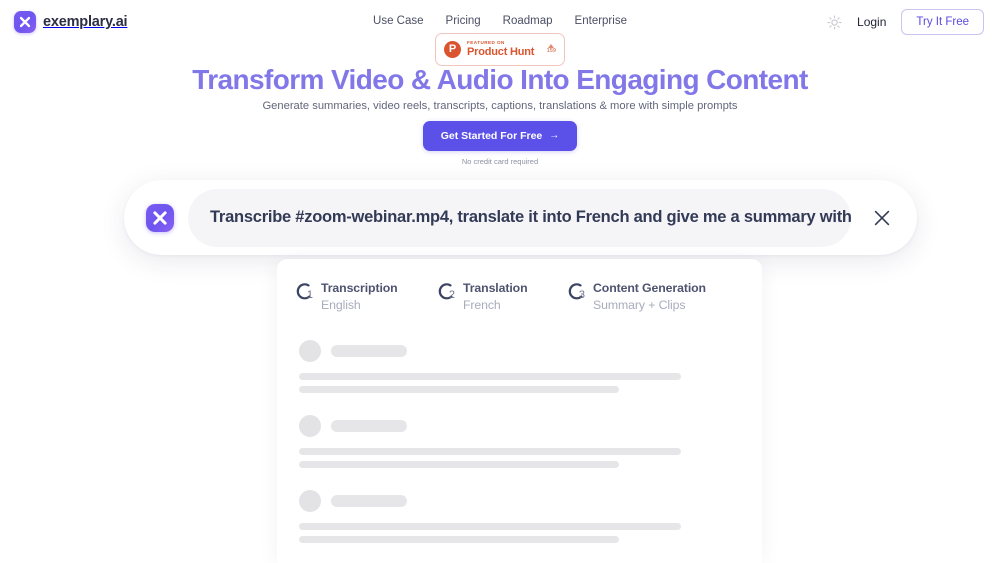  I want to click on get-started-label: Get Started For Free, so click(491, 136).